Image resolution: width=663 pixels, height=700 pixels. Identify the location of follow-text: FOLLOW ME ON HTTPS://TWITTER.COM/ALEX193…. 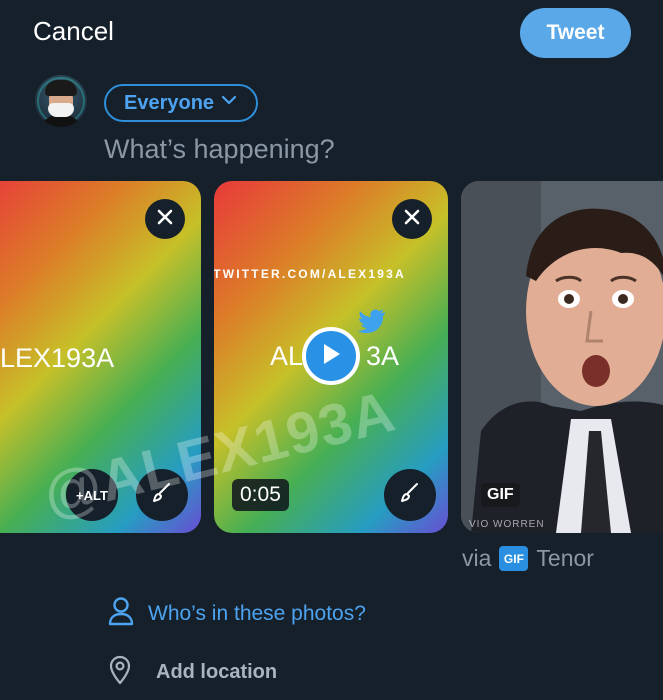
(310, 274).